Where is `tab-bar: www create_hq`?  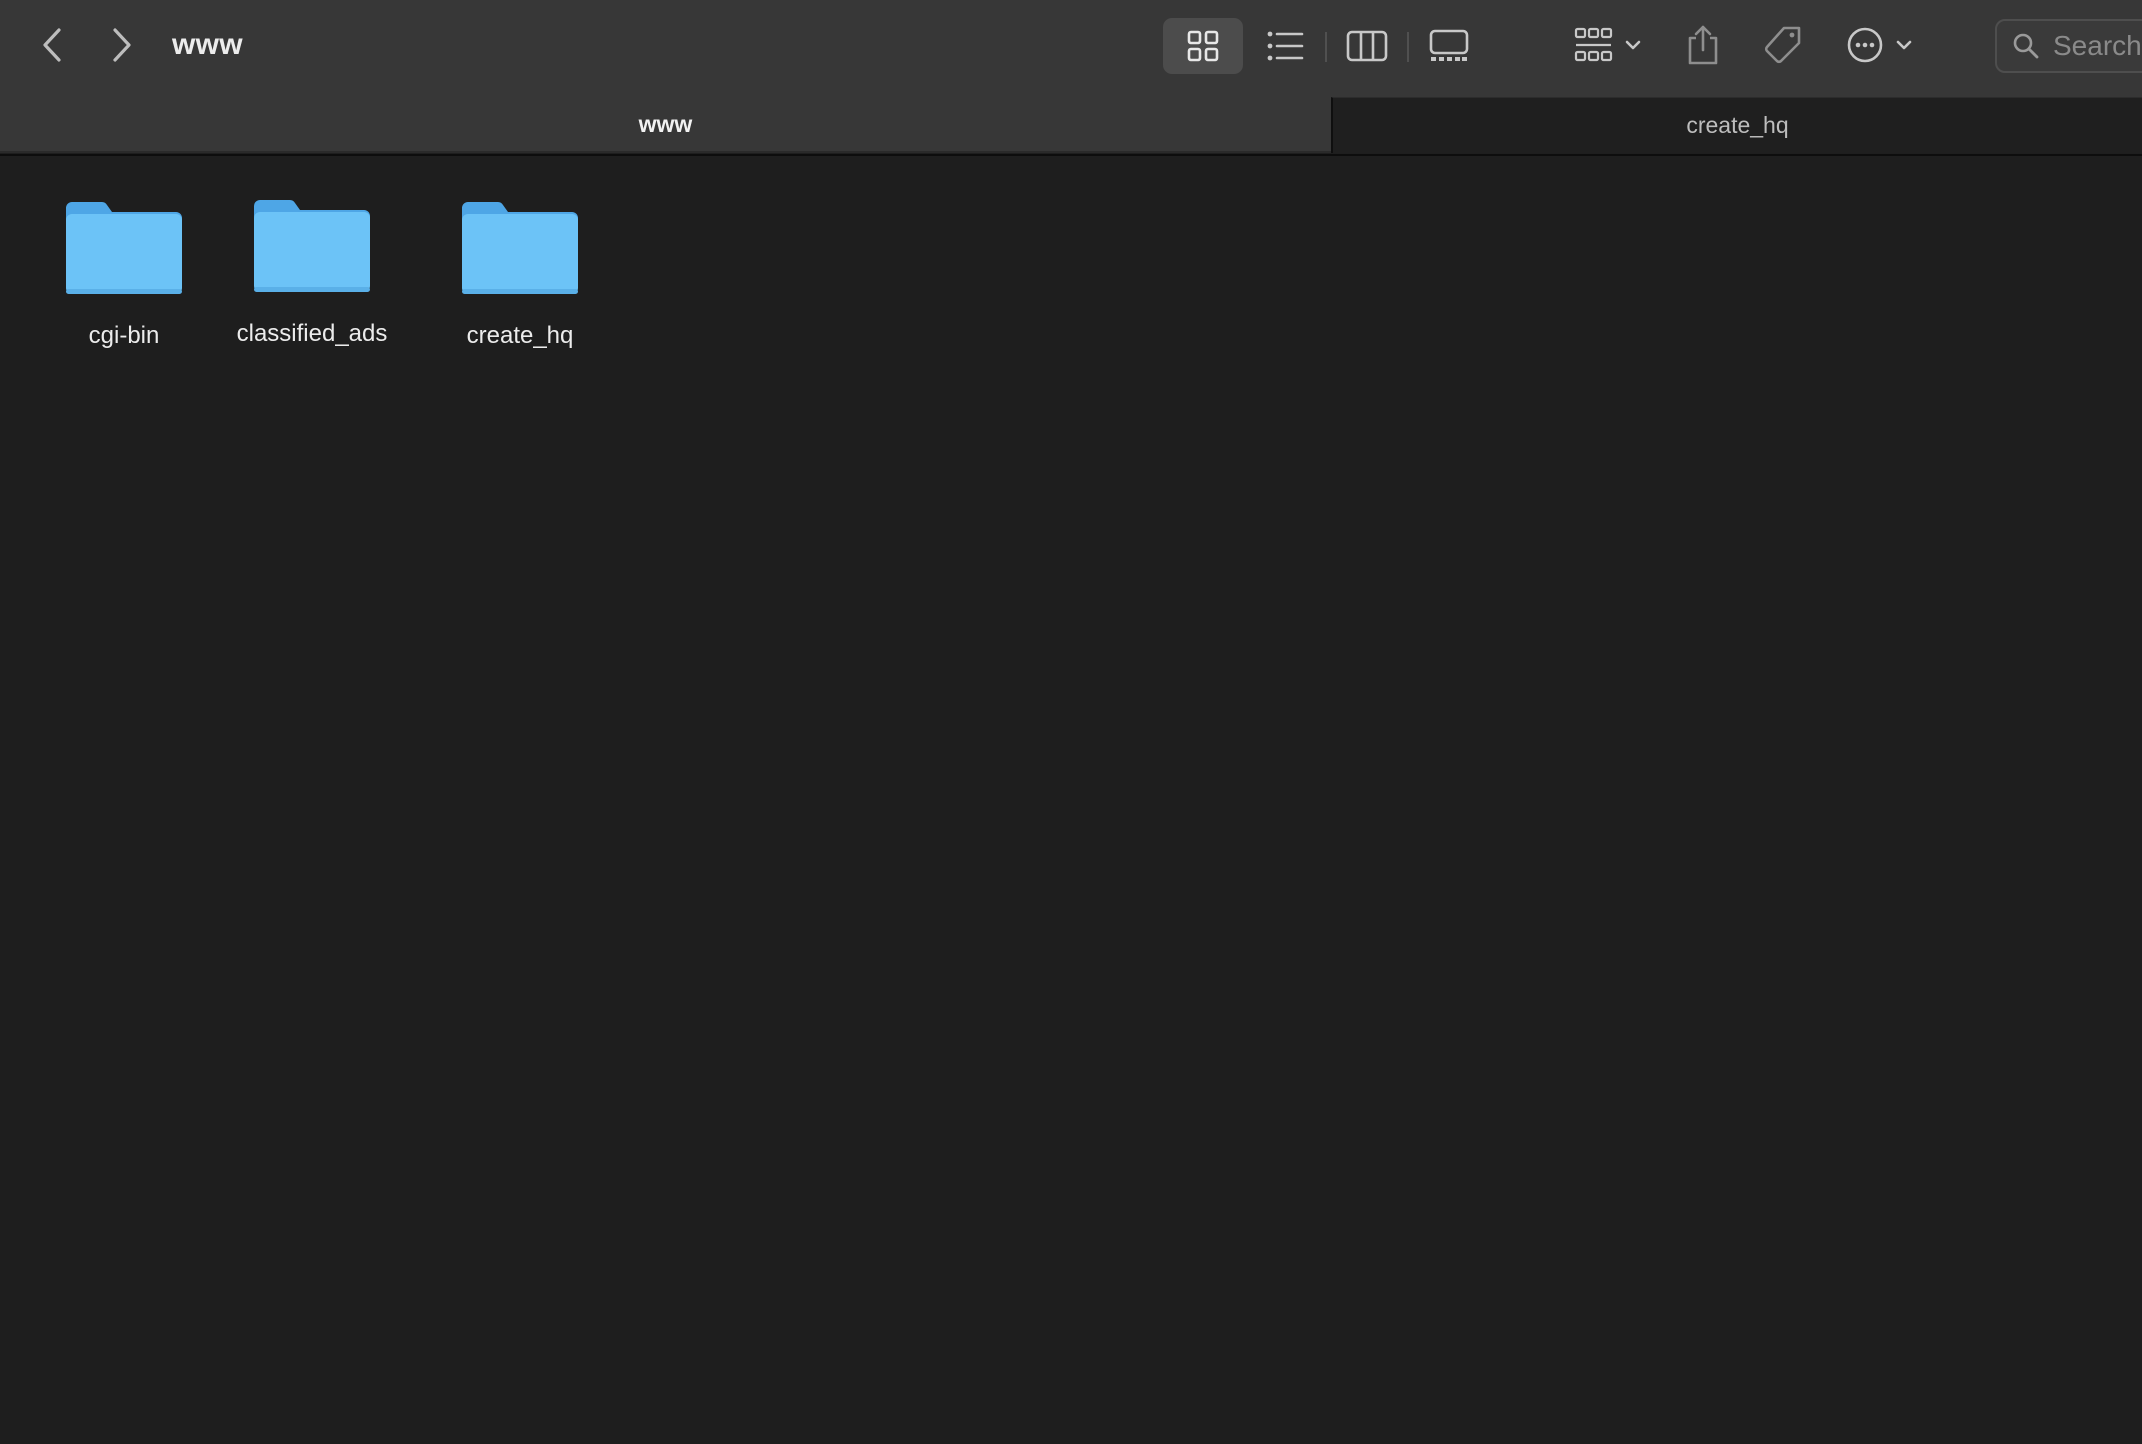 tab-bar: www create_hq is located at coordinates (1071, 125).